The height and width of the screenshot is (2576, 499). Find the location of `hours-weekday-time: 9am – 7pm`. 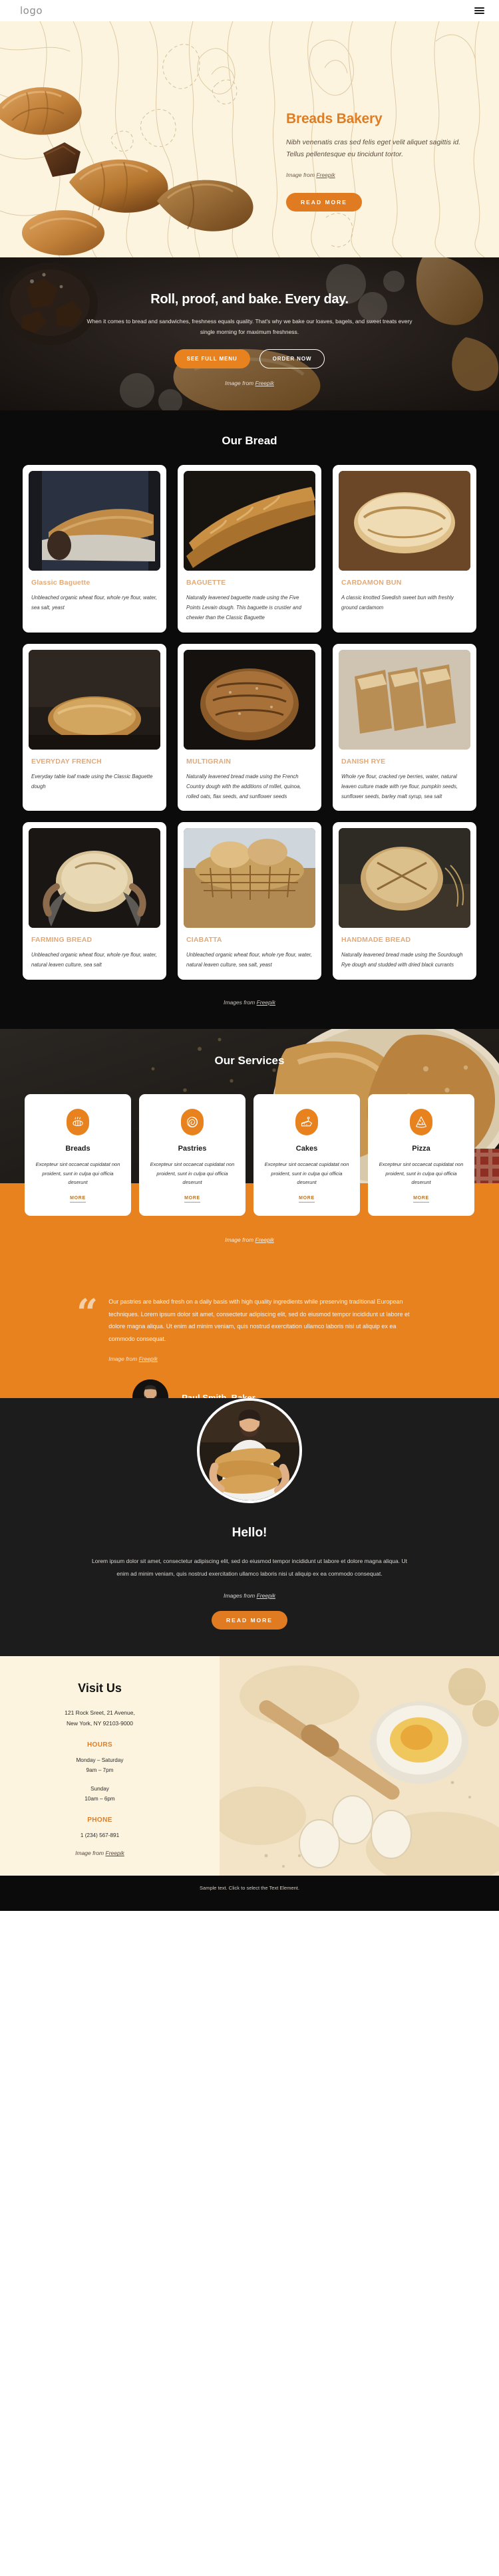

hours-weekday-time: 9am – 7pm is located at coordinates (100, 1770).